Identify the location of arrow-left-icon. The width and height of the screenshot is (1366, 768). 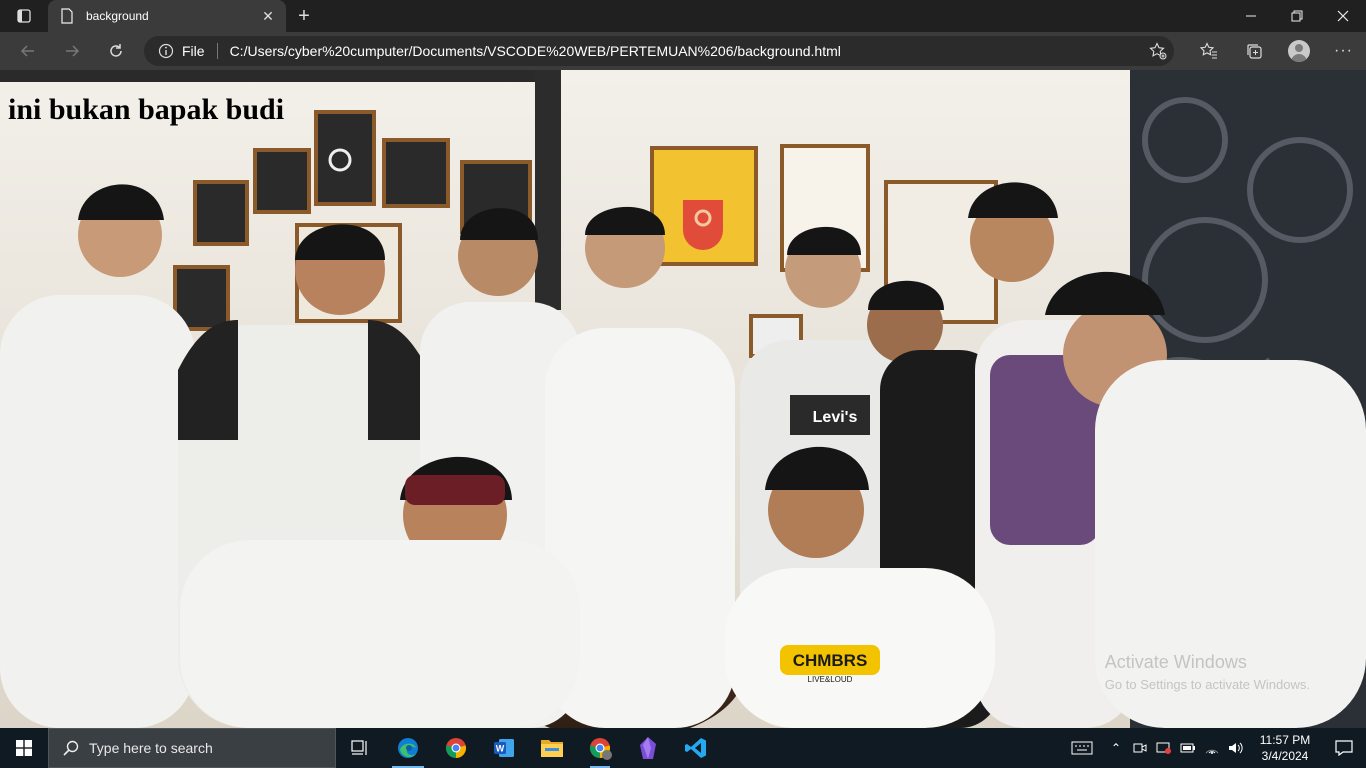
(27, 51).